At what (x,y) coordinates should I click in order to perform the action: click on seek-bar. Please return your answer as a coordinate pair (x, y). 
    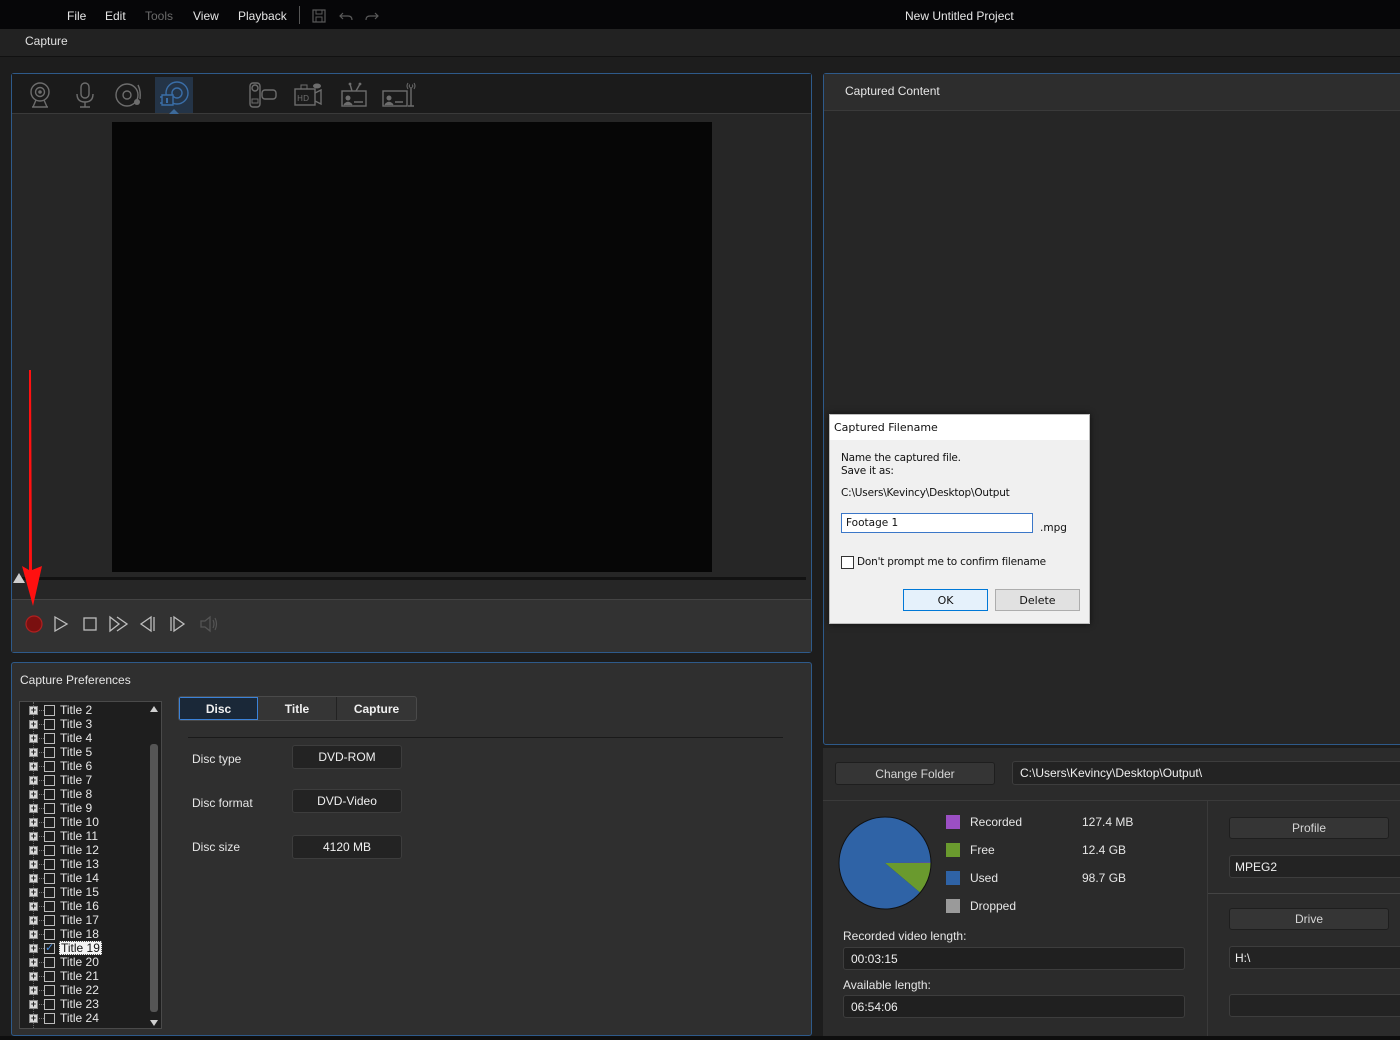
    Looking at the image, I should click on (412, 578).